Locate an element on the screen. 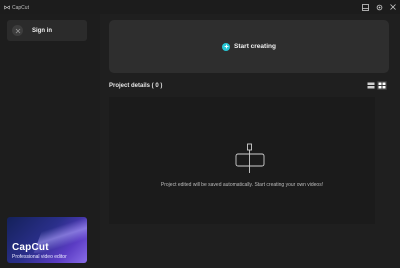 This screenshot has width=400, height=268. close-icon is located at coordinates (393, 7).